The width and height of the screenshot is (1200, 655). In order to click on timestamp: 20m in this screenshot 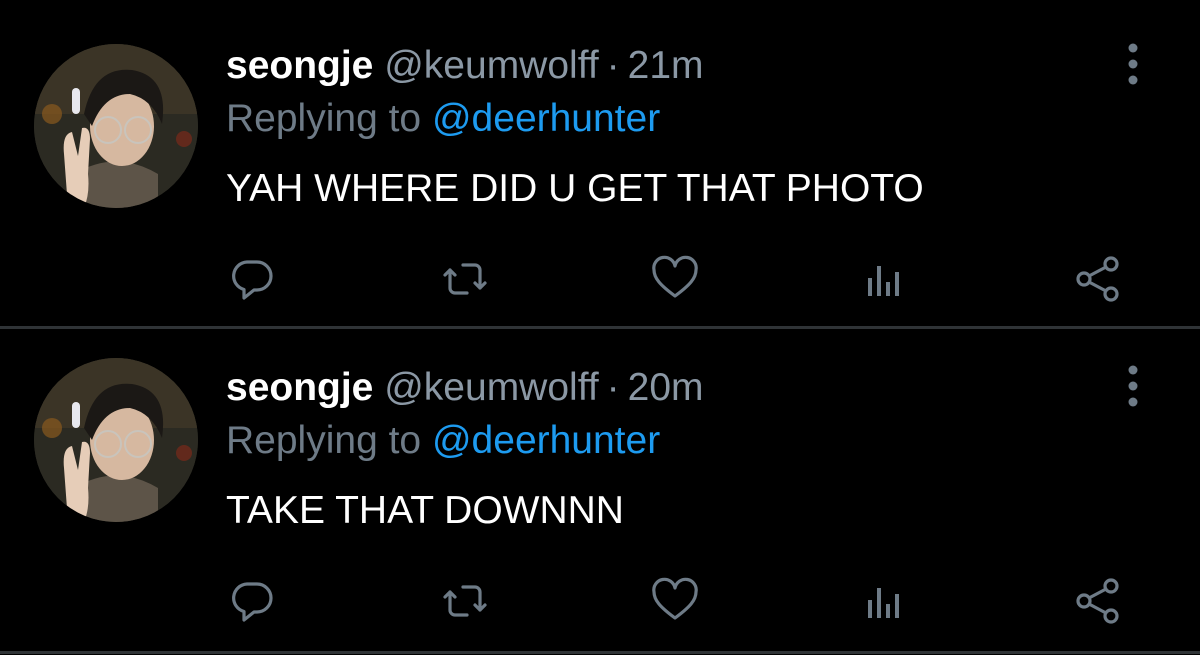, I will do `click(666, 387)`.